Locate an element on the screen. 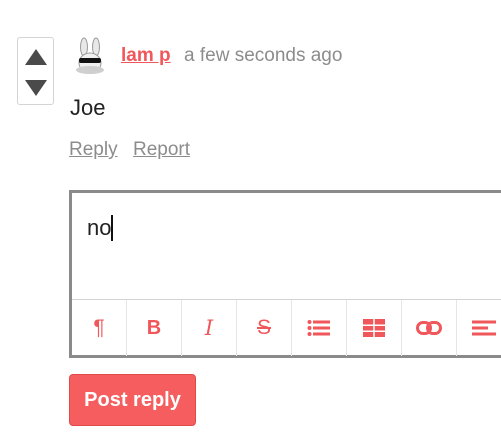 The width and height of the screenshot is (501, 435). comment-timestamp: a few seconds ago is located at coordinates (263, 55).